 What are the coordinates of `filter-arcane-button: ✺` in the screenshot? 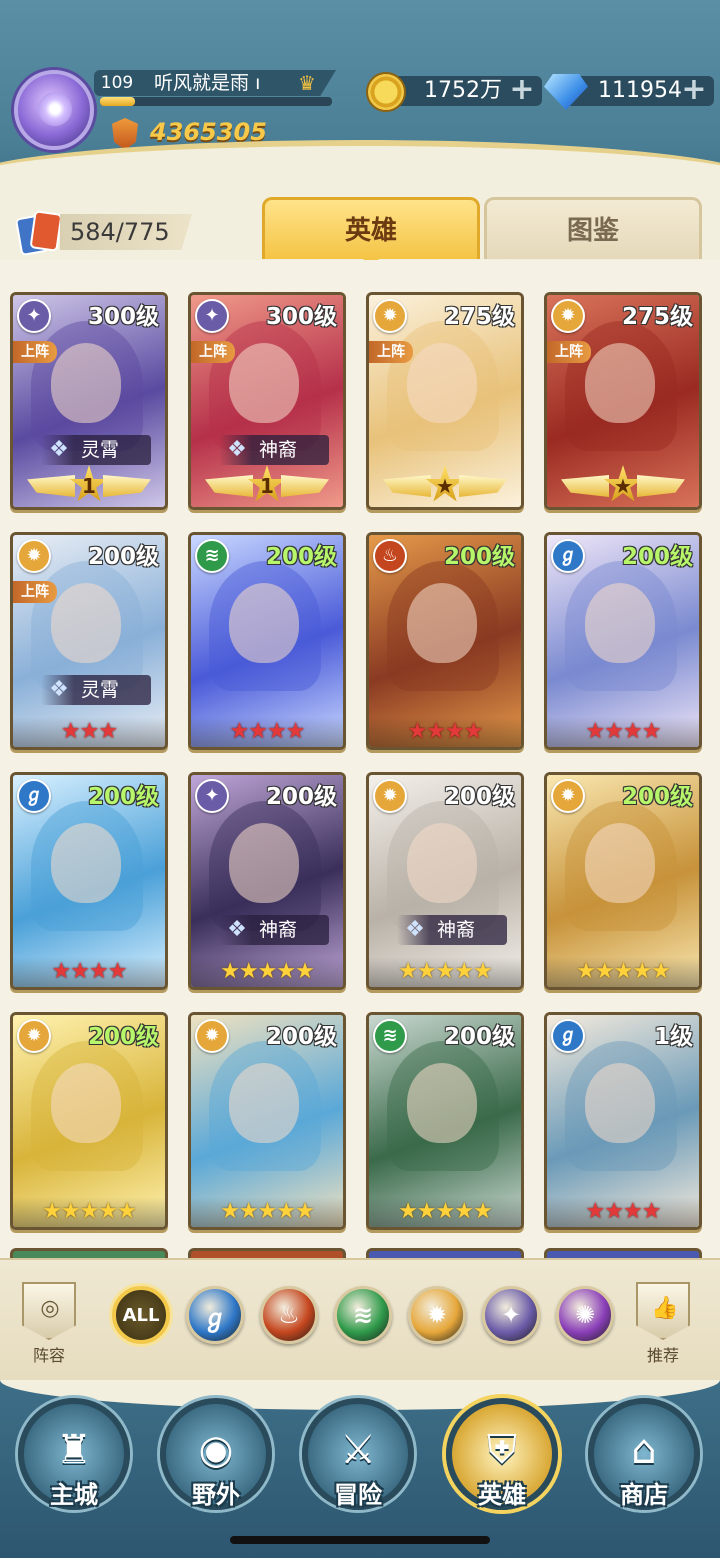 It's located at (585, 1315).